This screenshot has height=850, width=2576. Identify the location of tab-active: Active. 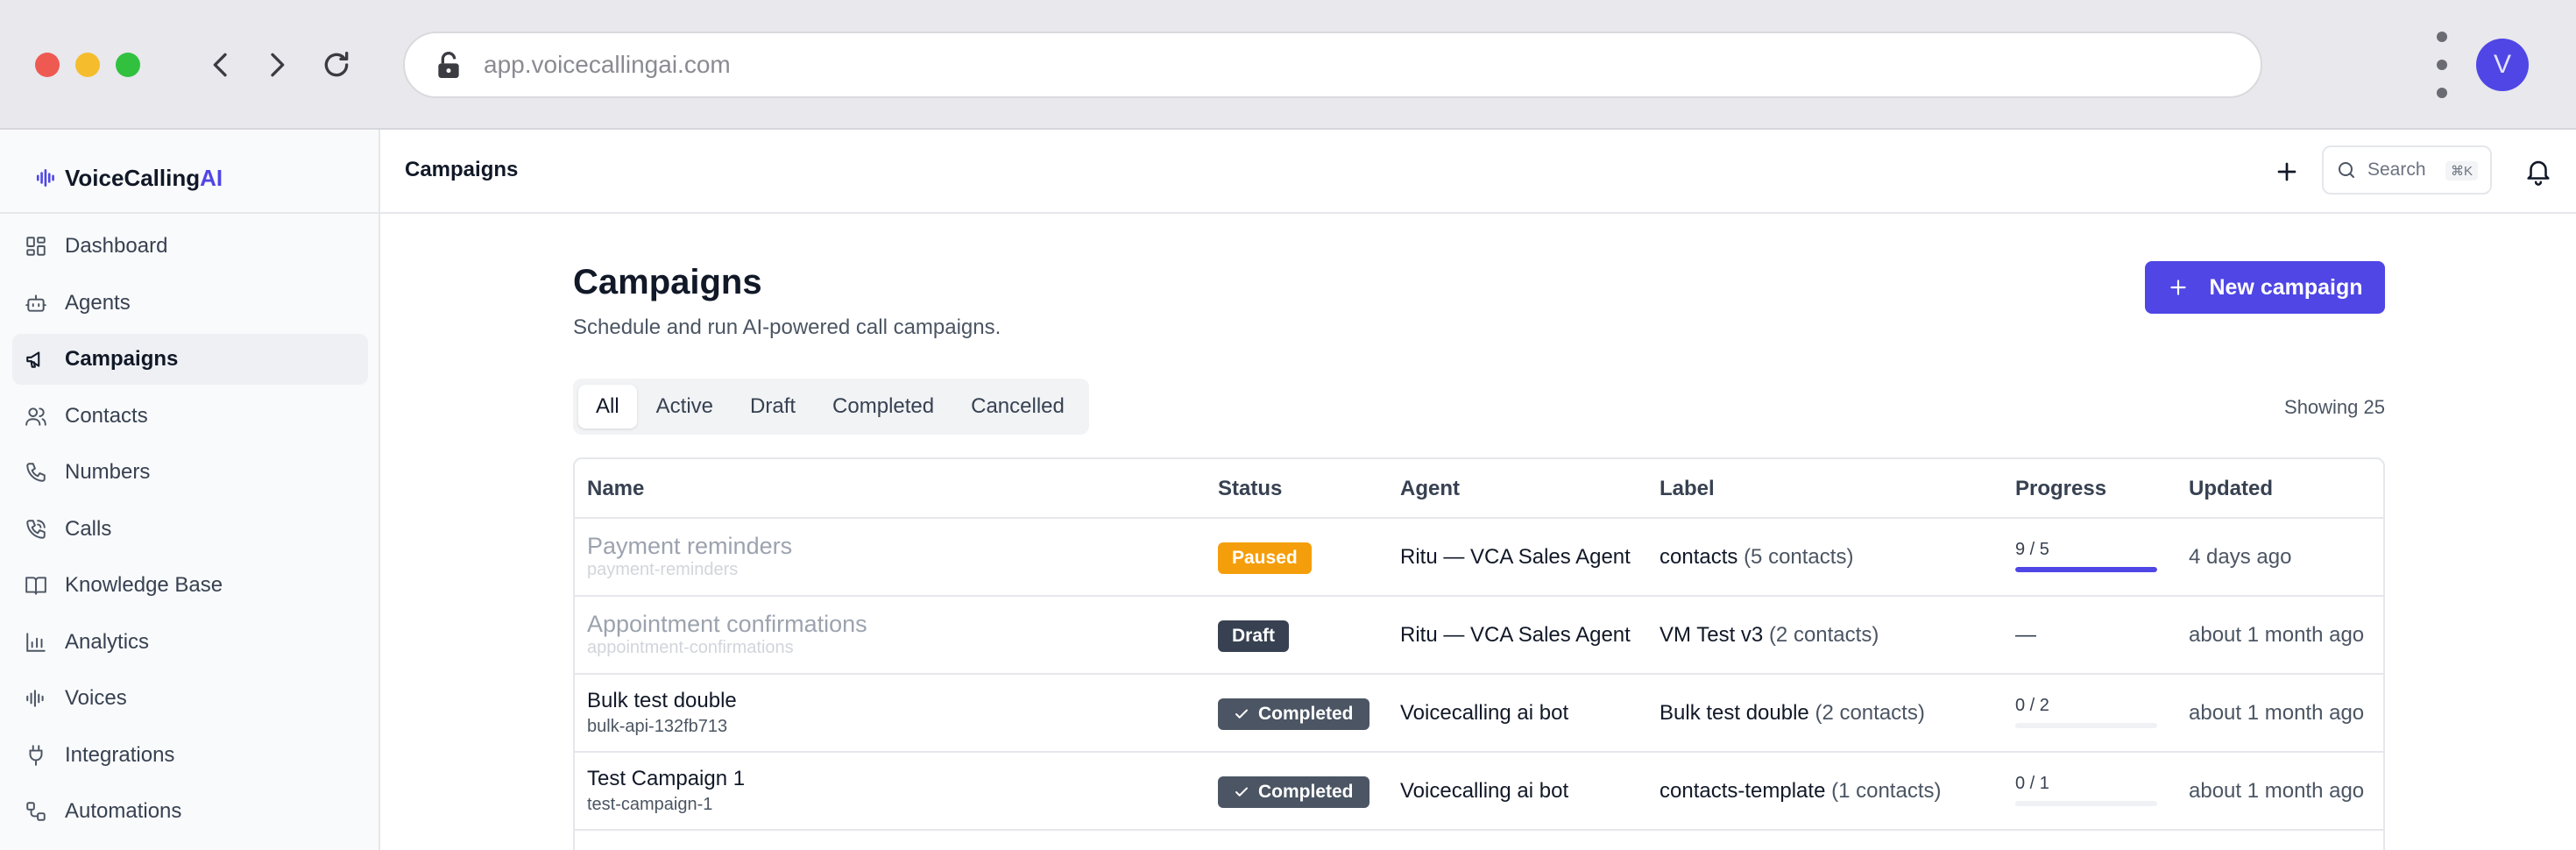
(685, 407).